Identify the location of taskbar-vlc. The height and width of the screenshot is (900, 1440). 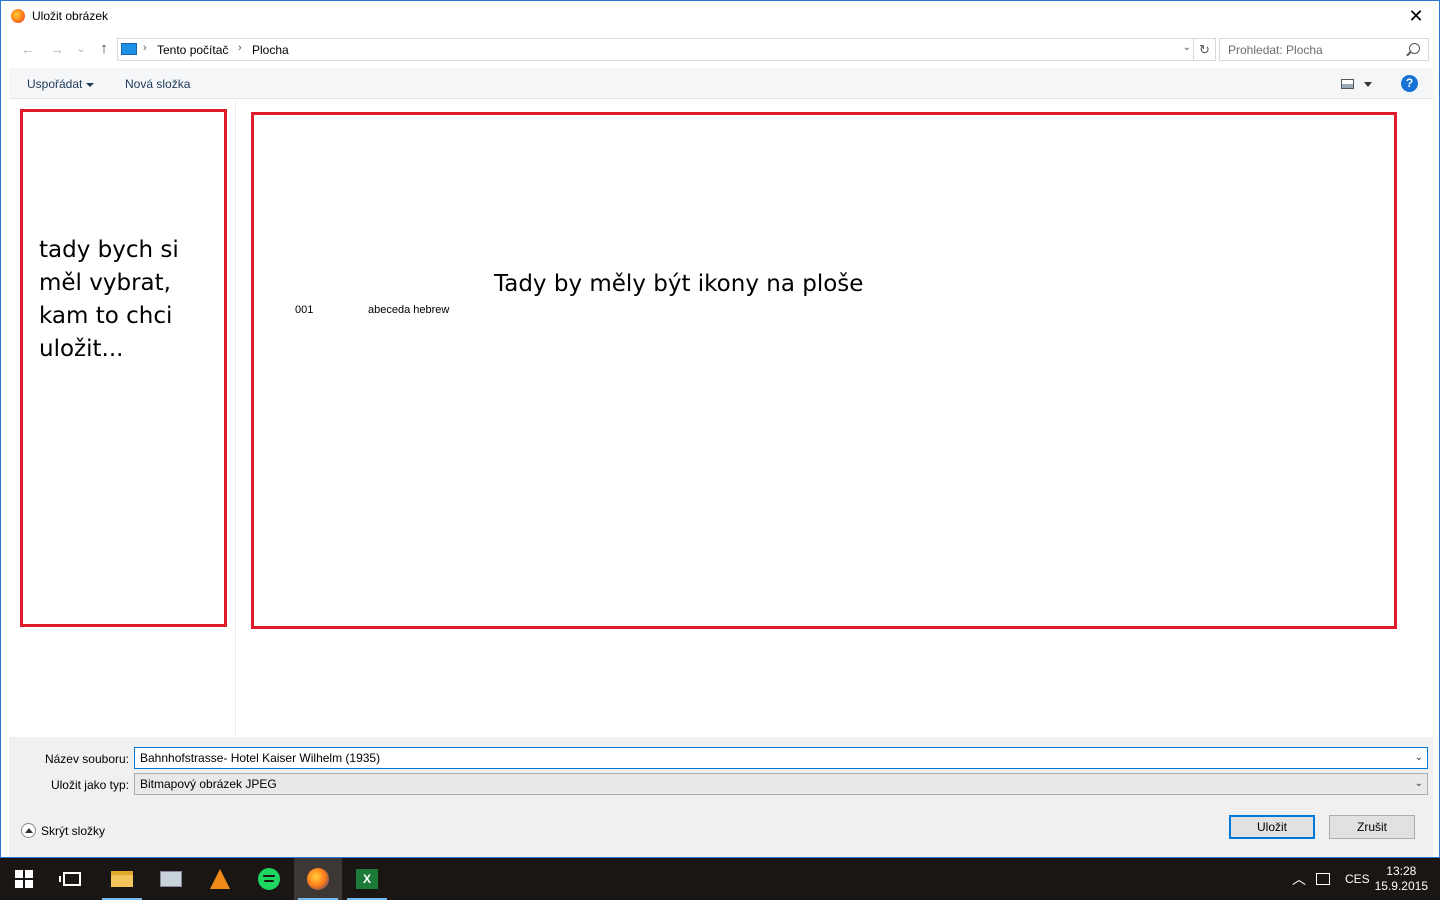
(220, 879).